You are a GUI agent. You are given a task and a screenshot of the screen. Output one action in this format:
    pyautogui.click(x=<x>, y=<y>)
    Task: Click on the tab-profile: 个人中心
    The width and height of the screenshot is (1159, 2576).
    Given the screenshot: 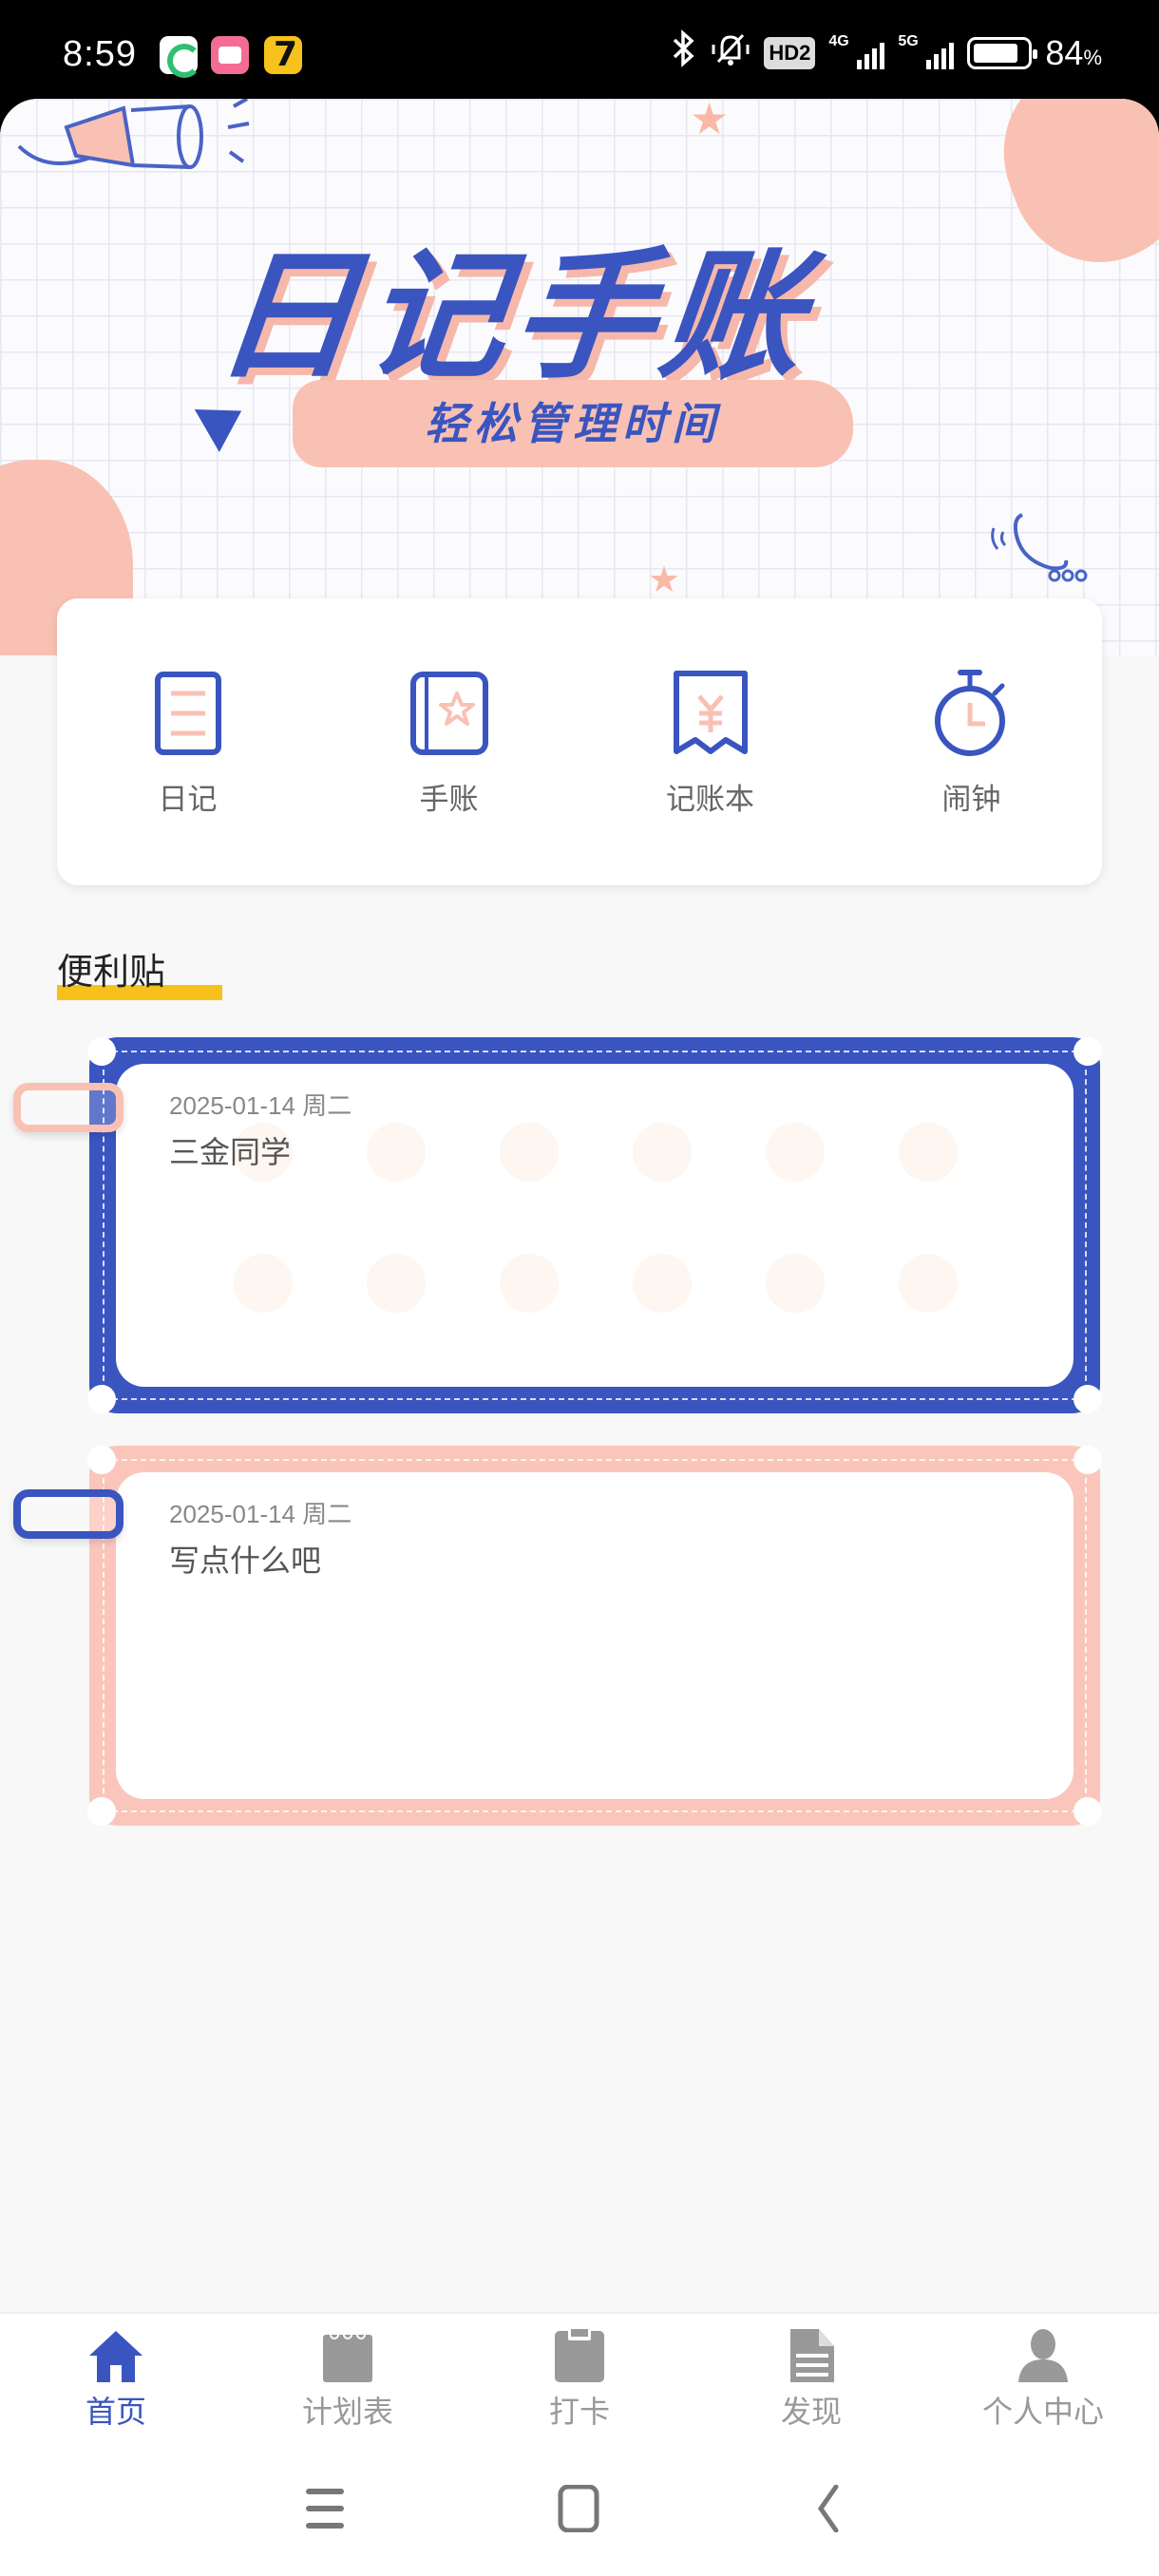 What is the action you would take?
    pyautogui.click(x=1043, y=2377)
    